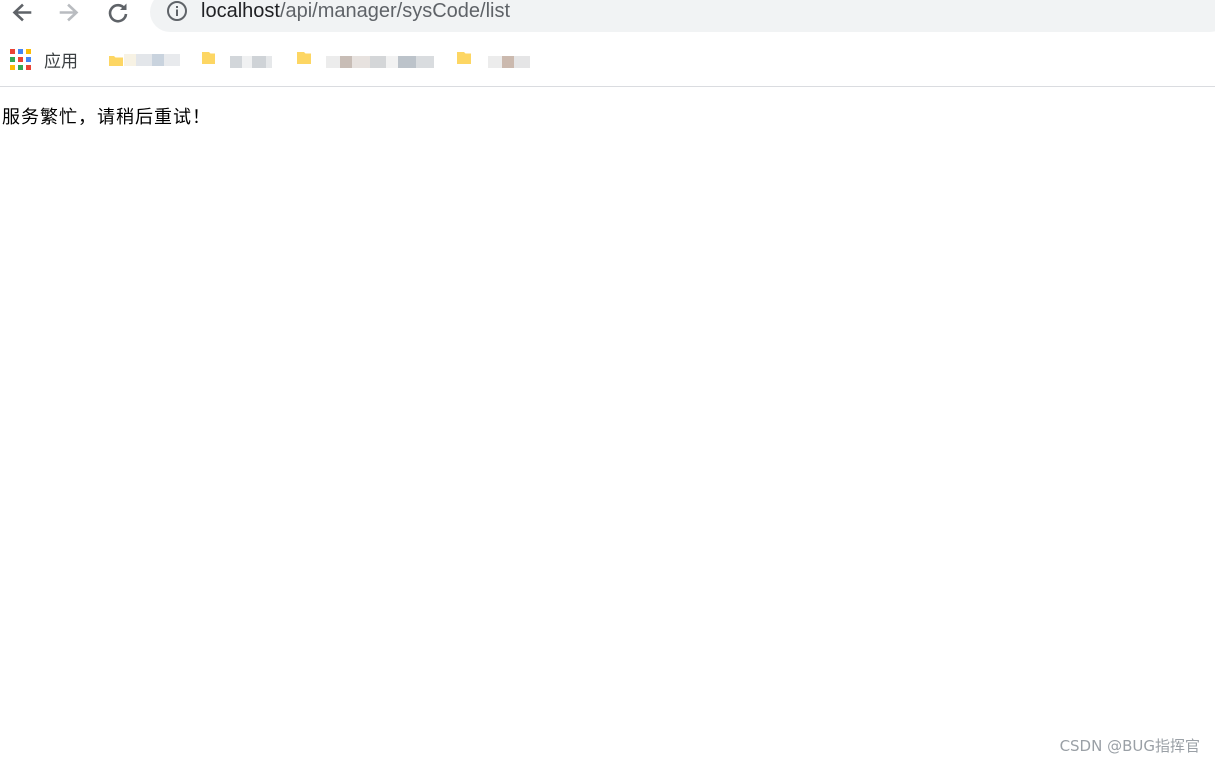 Image resolution: width=1215 pixels, height=765 pixels. I want to click on info-icon, so click(177, 11).